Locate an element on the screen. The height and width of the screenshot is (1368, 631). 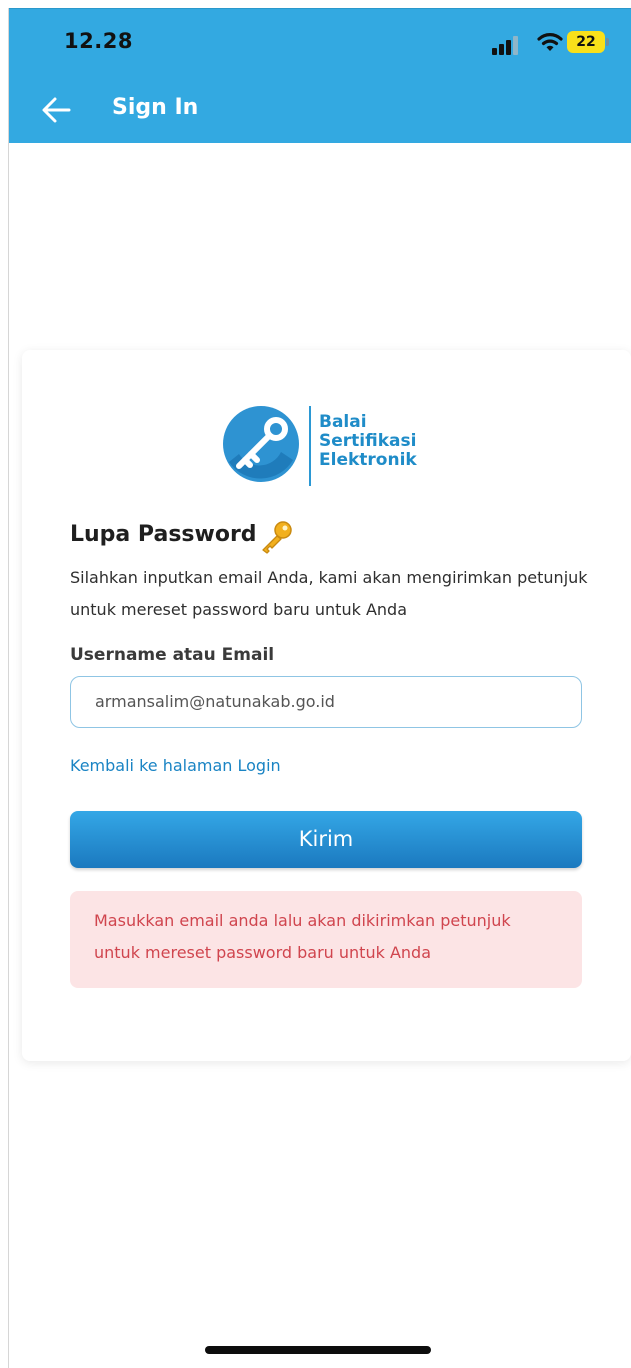
submit-button: Kirim is located at coordinates (326, 839).